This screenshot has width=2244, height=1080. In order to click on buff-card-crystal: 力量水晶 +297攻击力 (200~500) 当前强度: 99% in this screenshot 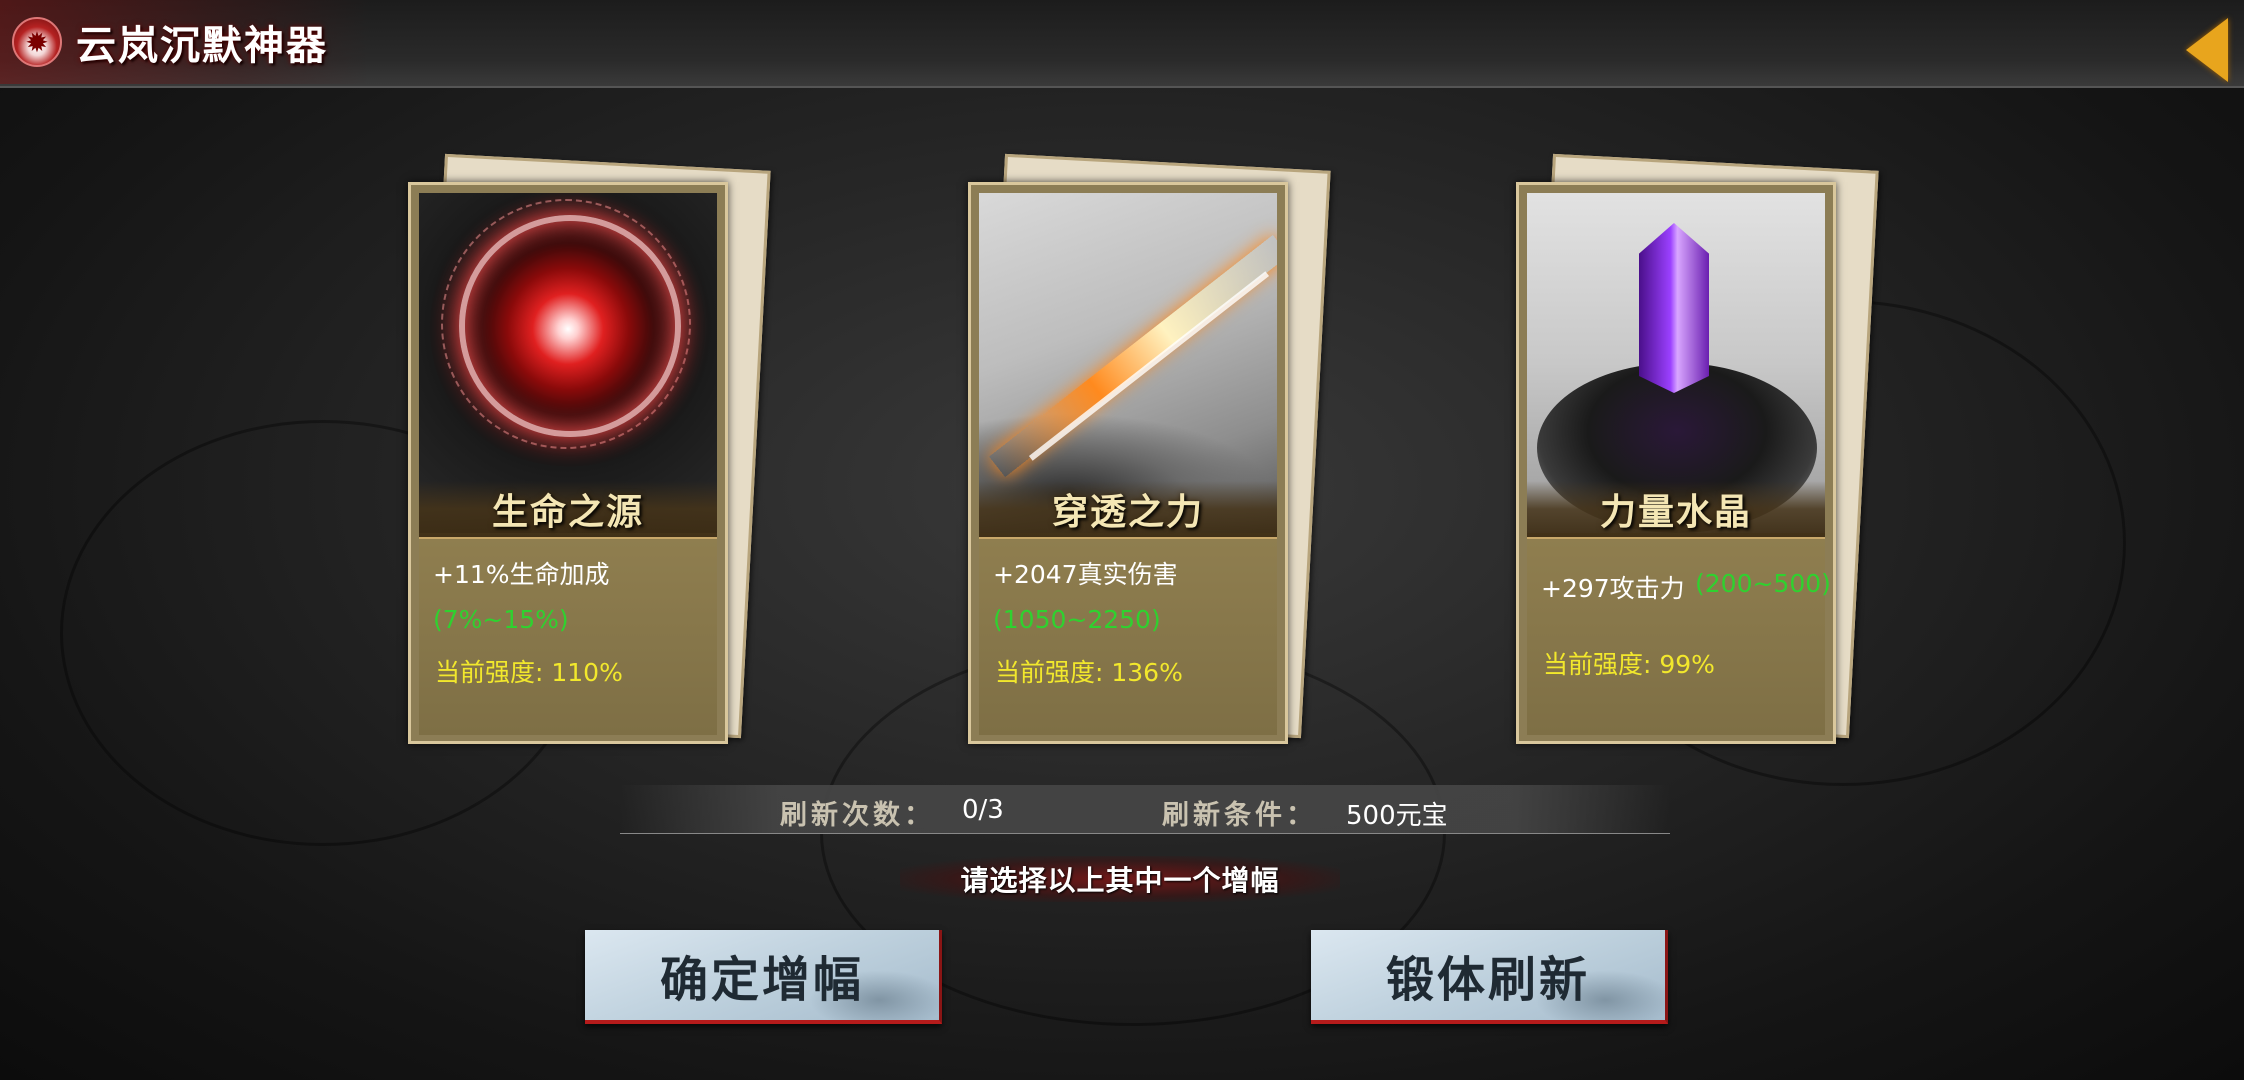, I will do `click(1697, 448)`.